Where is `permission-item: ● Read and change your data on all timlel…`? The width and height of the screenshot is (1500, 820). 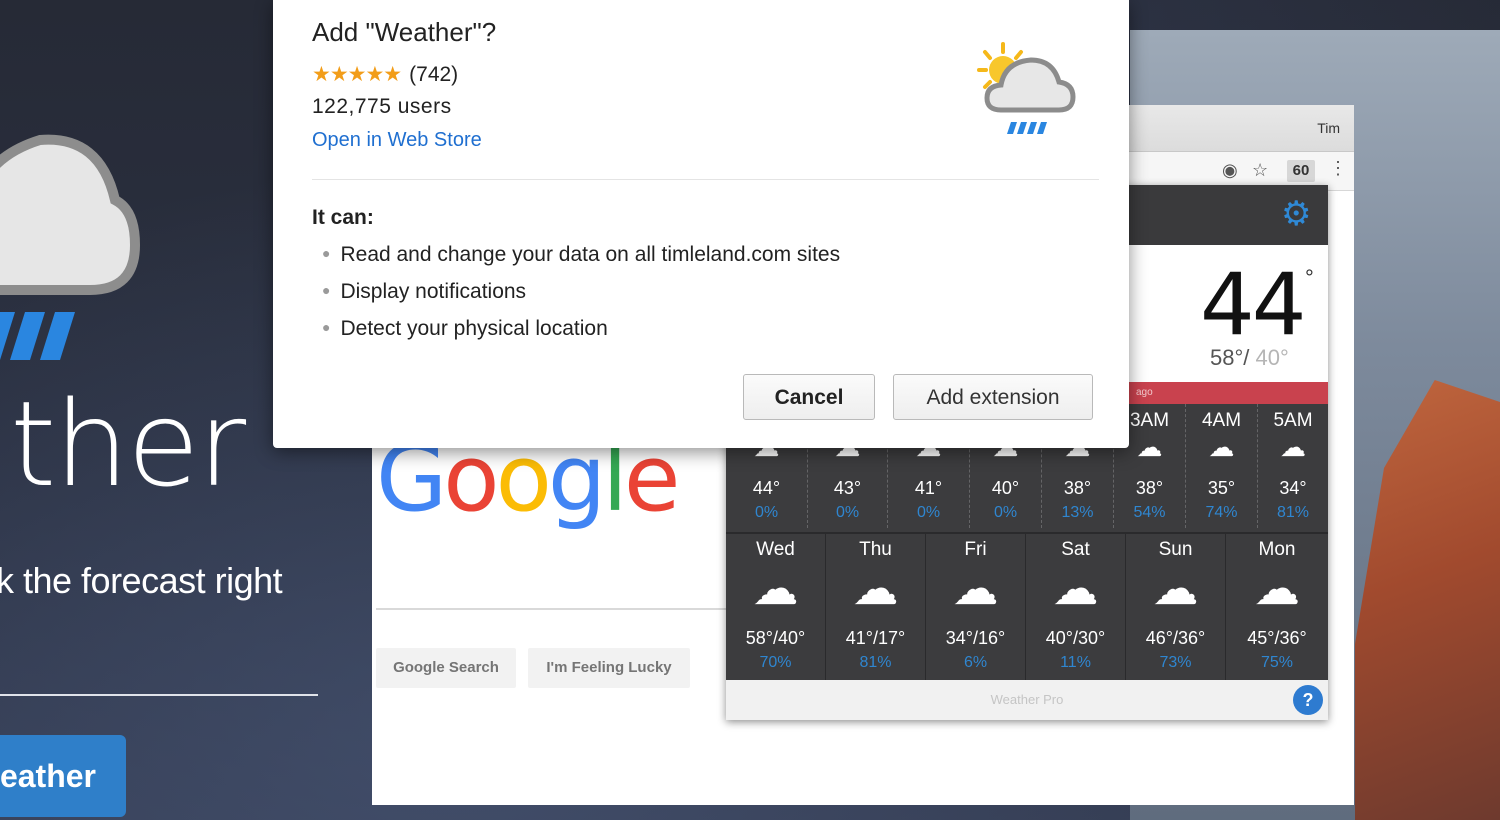
permission-item: ● Read and change your data on all timlel… is located at coordinates (581, 254).